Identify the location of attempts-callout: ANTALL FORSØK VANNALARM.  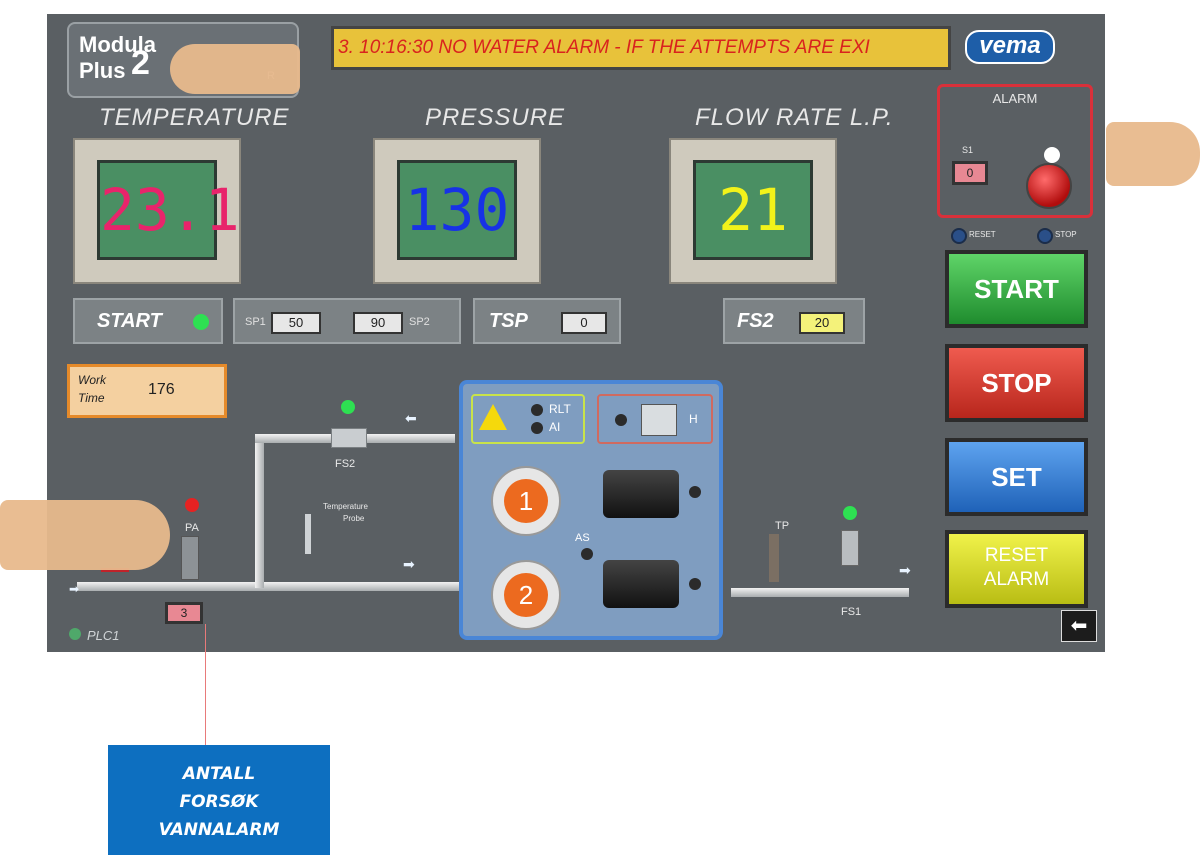
(219, 800).